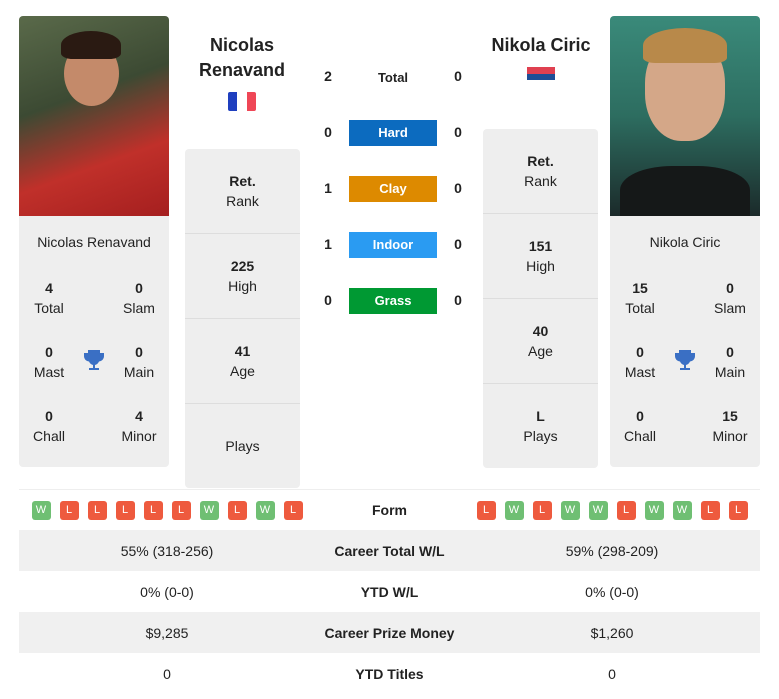 This screenshot has height=699, width=779. What do you see at coordinates (242, 371) in the screenshot?
I see `label: Age` at bounding box center [242, 371].